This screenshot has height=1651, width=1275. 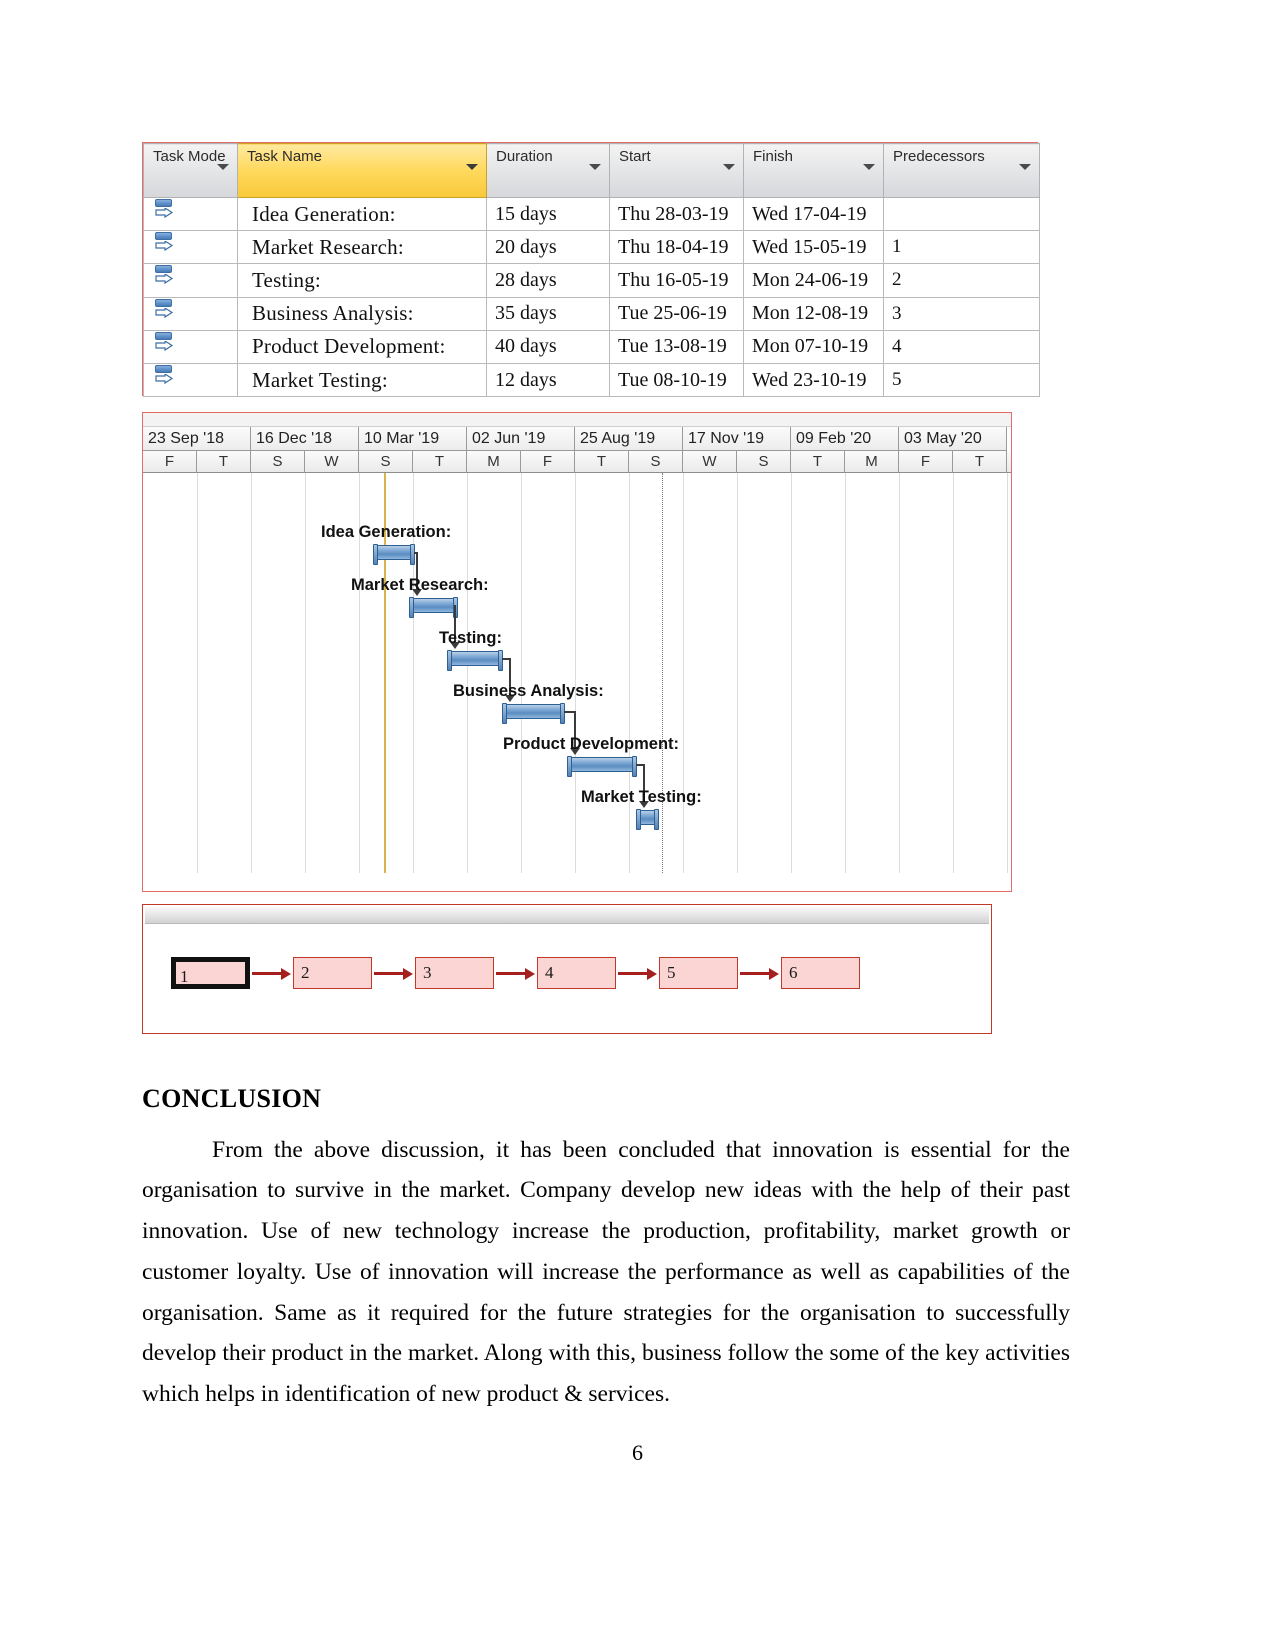 I want to click on network-diagram-panel: 1 2 3 4 5 6, so click(x=567, y=969).